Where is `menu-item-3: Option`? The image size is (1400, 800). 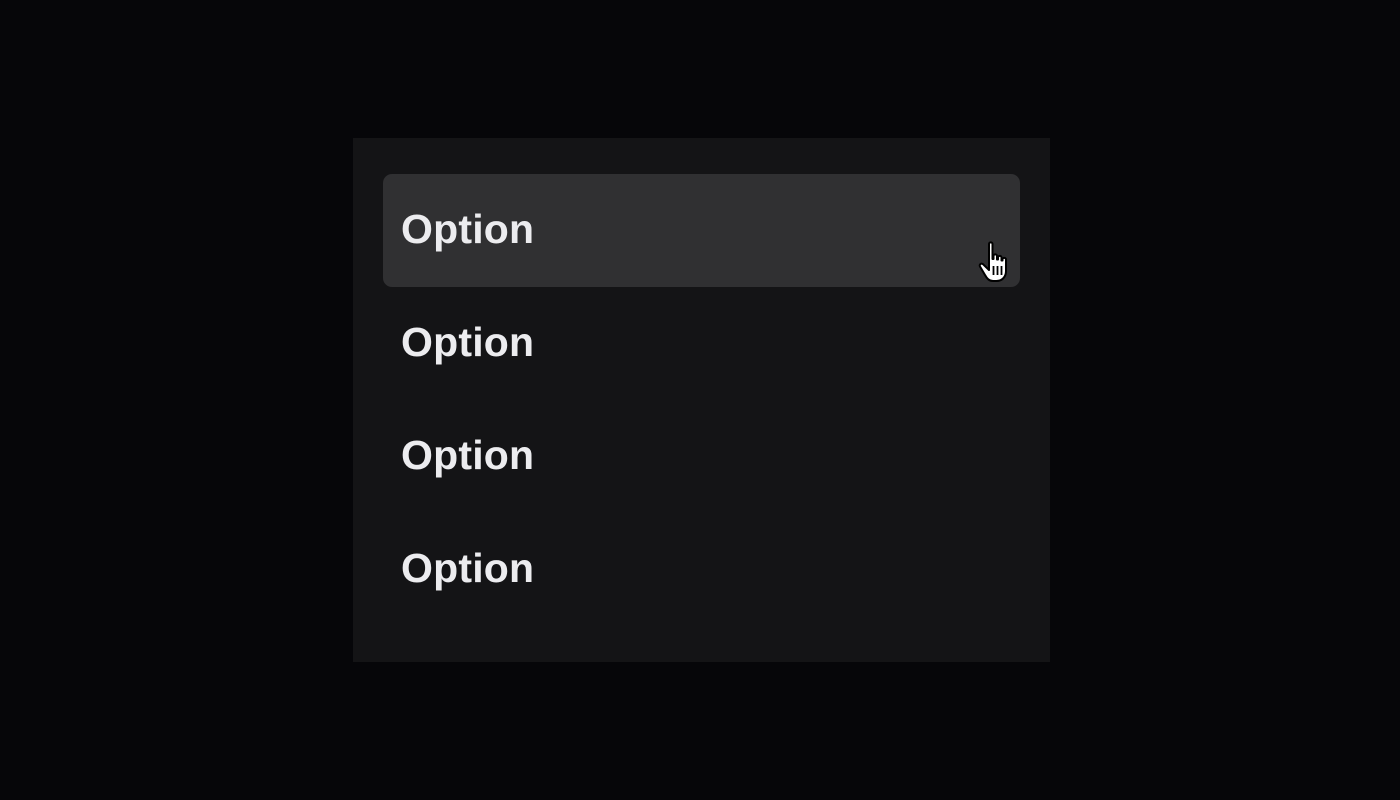
menu-item-3: Option is located at coordinates (701, 456).